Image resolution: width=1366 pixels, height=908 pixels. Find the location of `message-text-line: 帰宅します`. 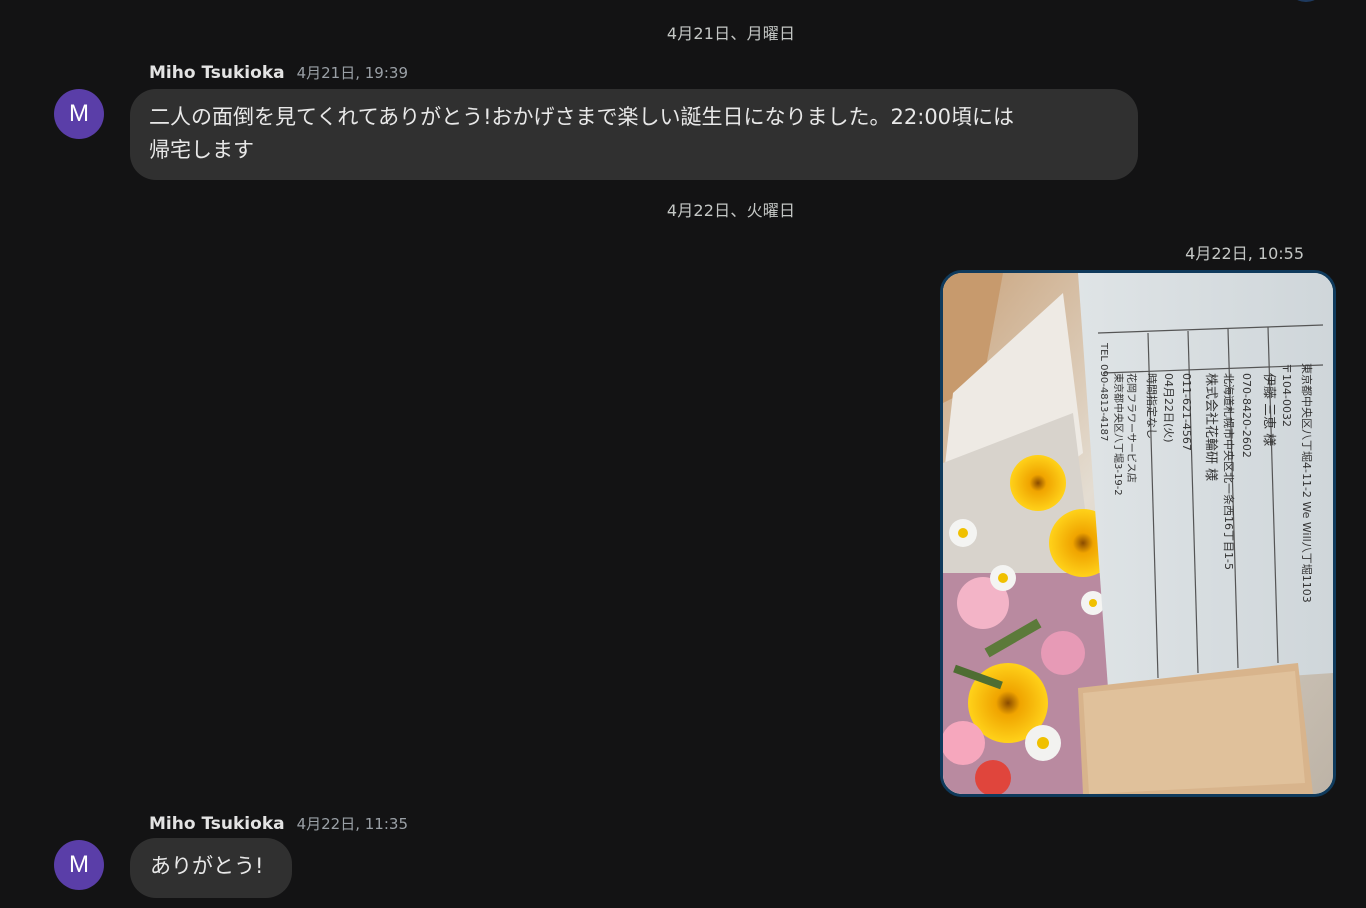

message-text-line: 帰宅します is located at coordinates (201, 150).